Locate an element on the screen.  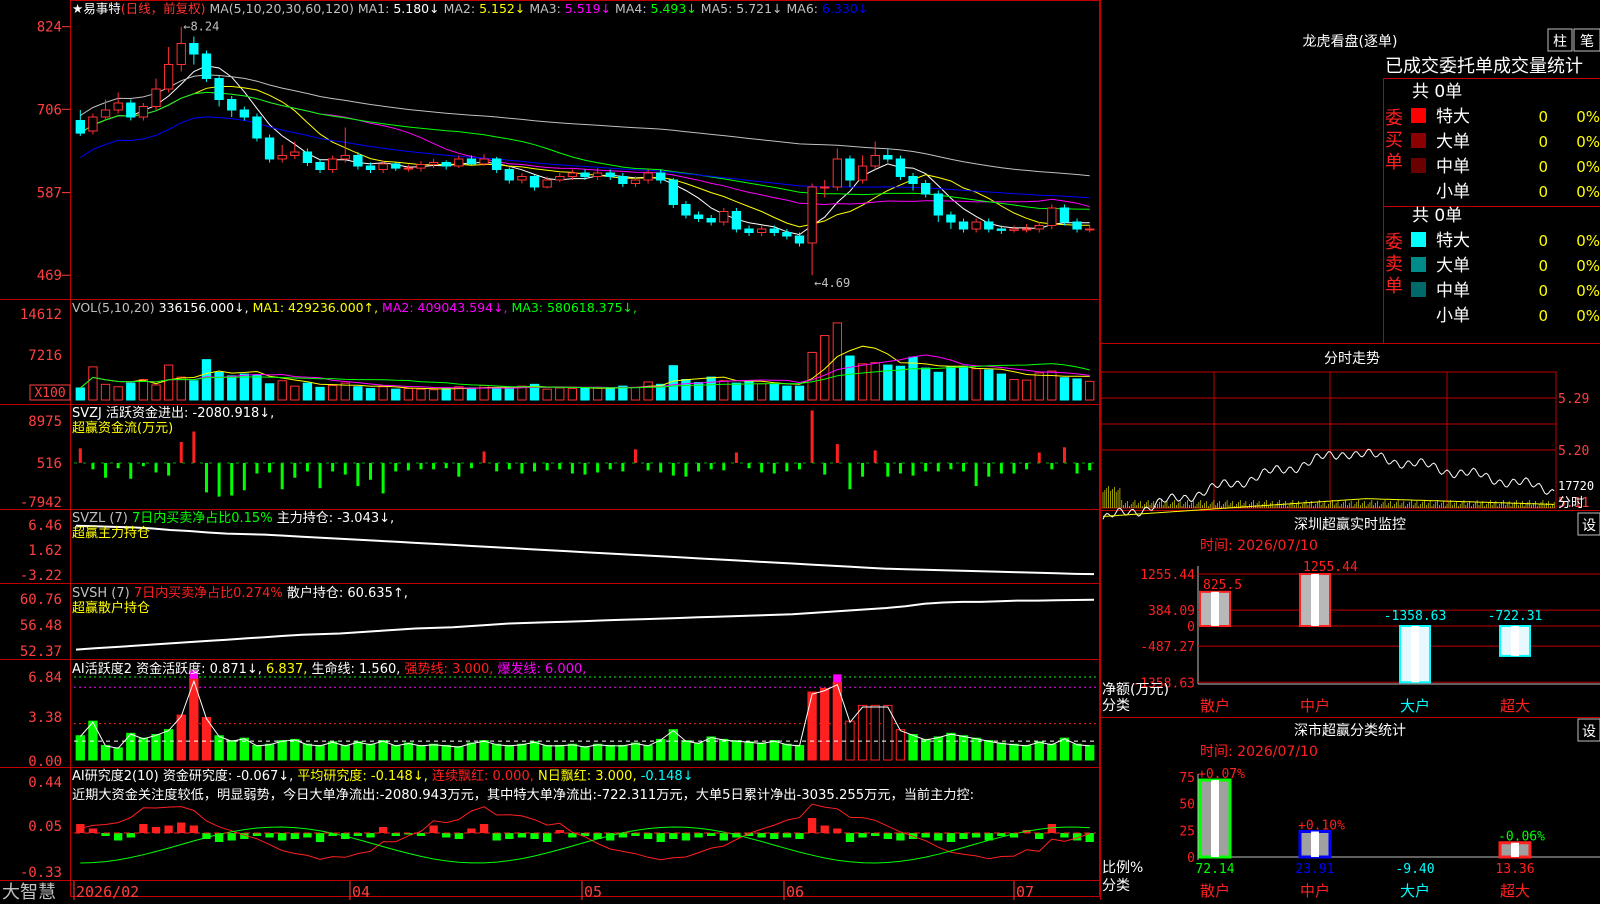
y-tick-ai-active: 3.38 is located at coordinates (45, 718).